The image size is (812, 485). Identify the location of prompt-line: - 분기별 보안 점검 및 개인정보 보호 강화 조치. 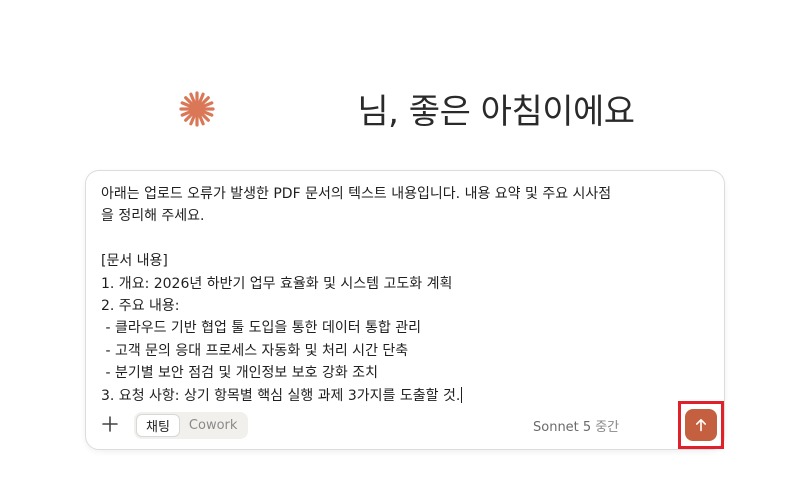
(239, 373).